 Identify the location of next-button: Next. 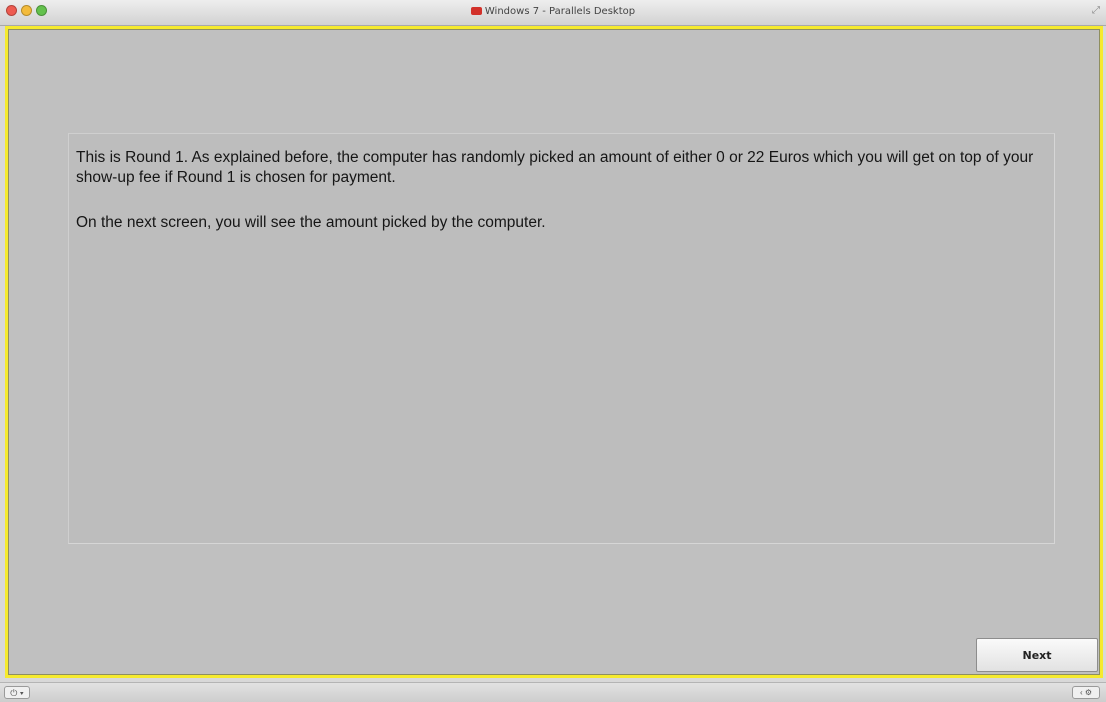
(1037, 655).